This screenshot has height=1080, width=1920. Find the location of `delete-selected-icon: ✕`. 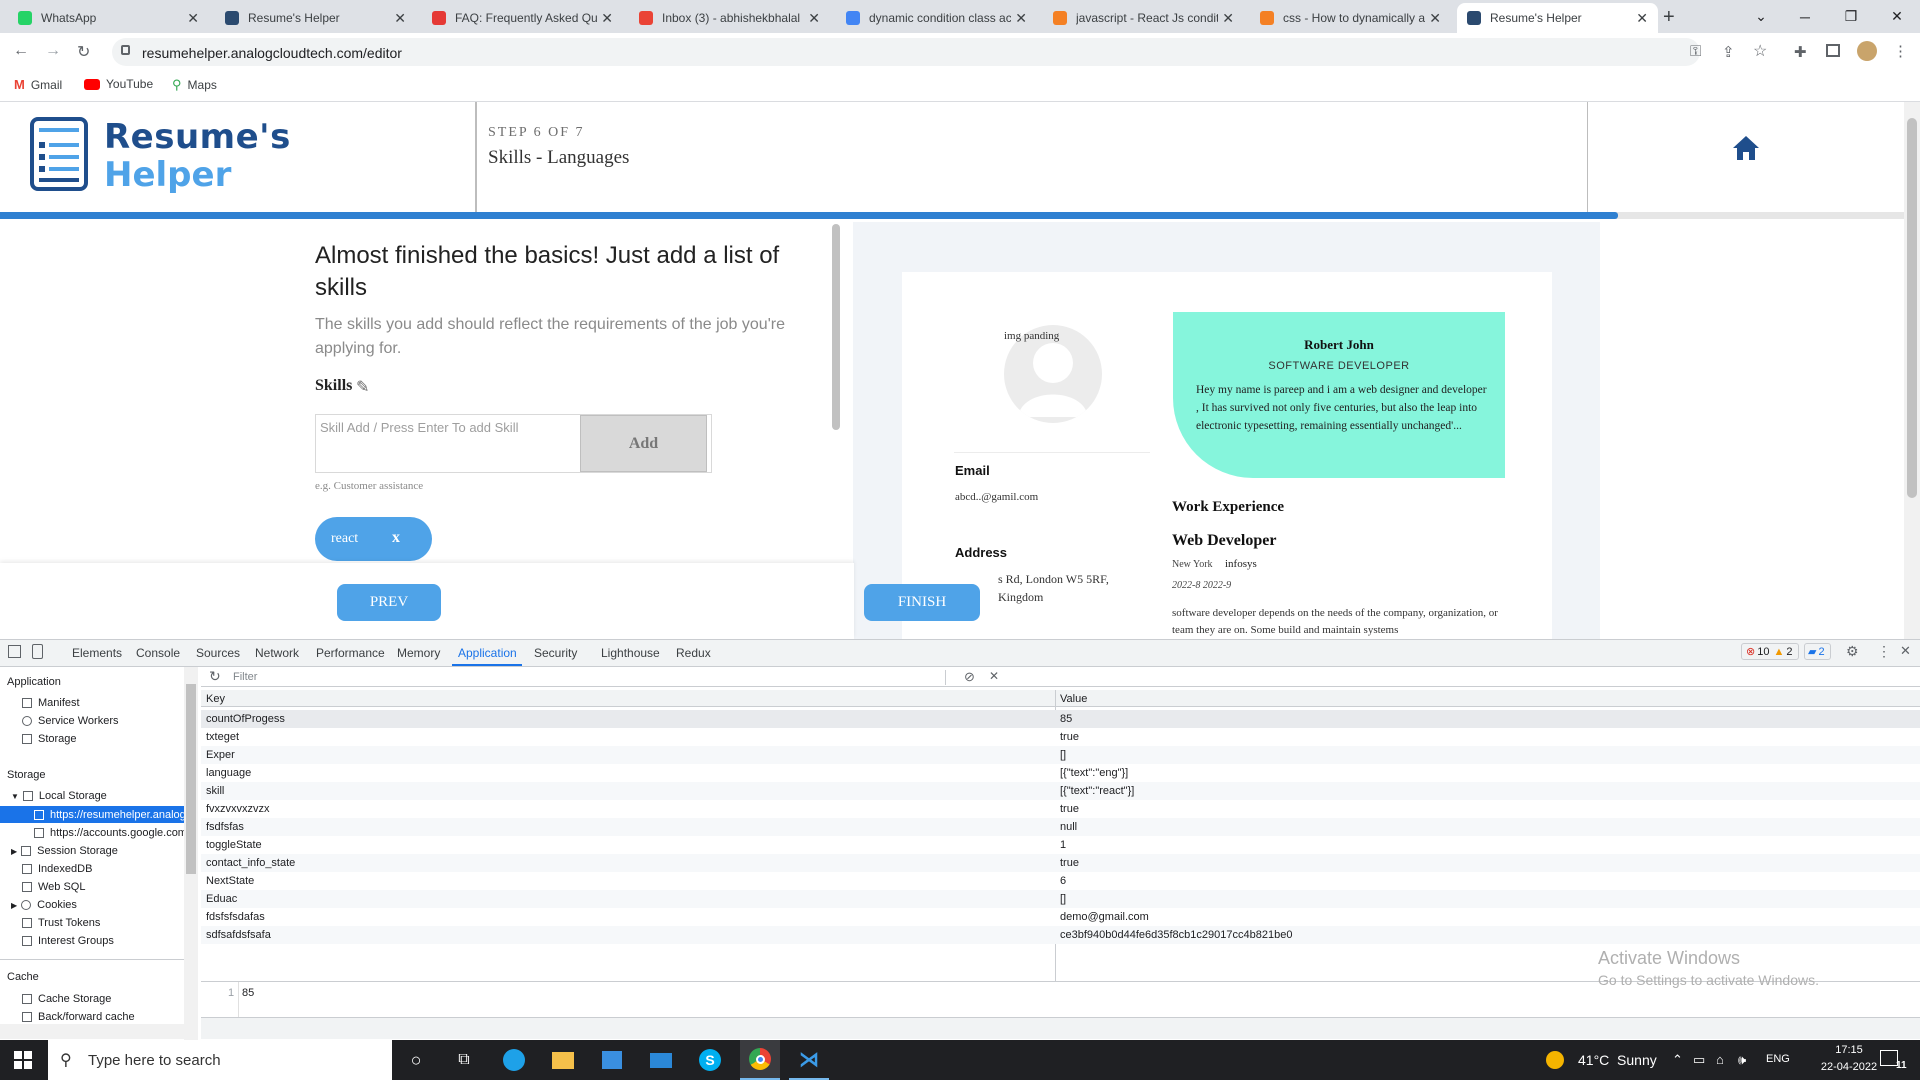

delete-selected-icon: ✕ is located at coordinates (994, 676).